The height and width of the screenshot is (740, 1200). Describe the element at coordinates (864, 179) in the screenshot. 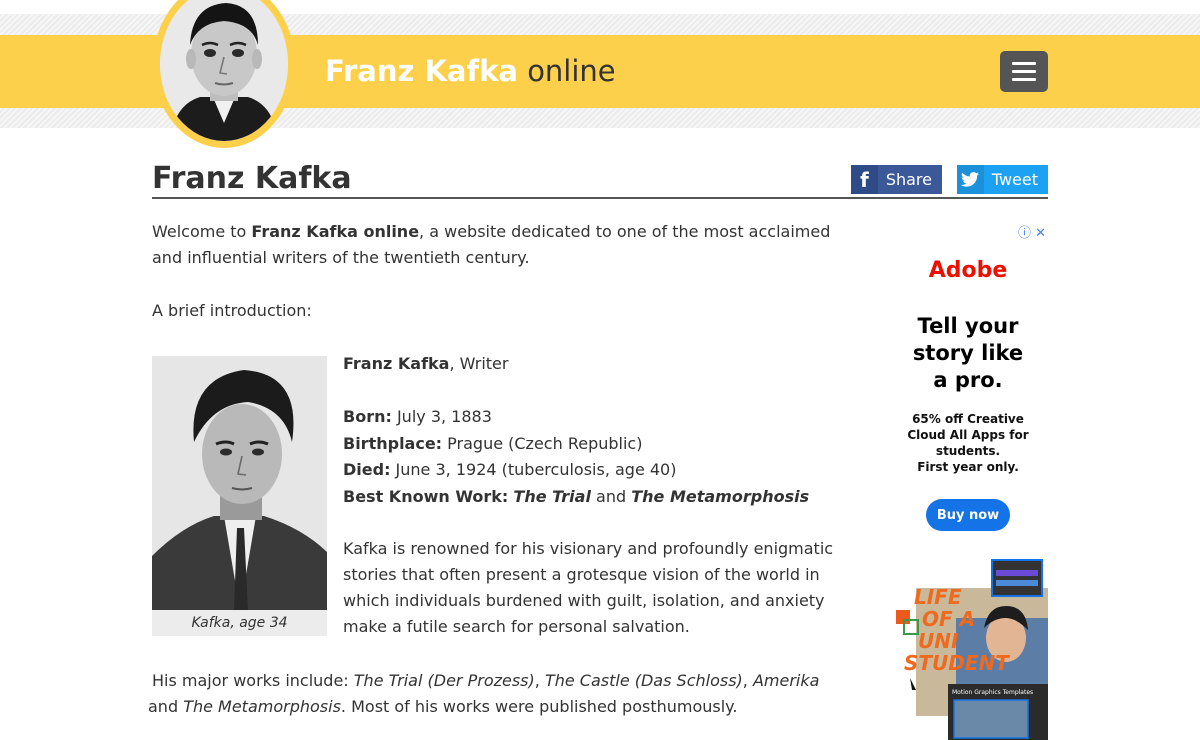

I see `facebook-icon: f` at that location.